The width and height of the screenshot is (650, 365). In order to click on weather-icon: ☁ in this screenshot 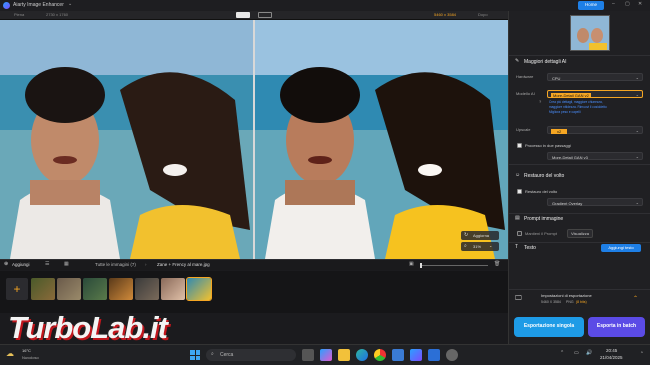, I will do `click(10, 354)`.